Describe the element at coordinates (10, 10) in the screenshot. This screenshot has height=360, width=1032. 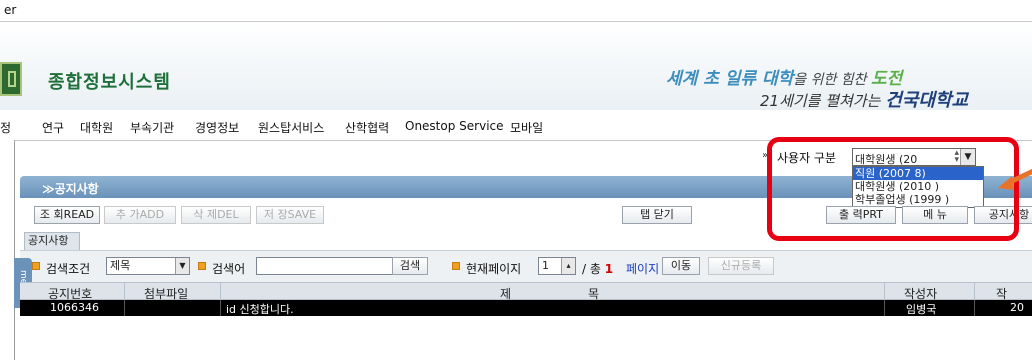
I see `window-title: er` at that location.